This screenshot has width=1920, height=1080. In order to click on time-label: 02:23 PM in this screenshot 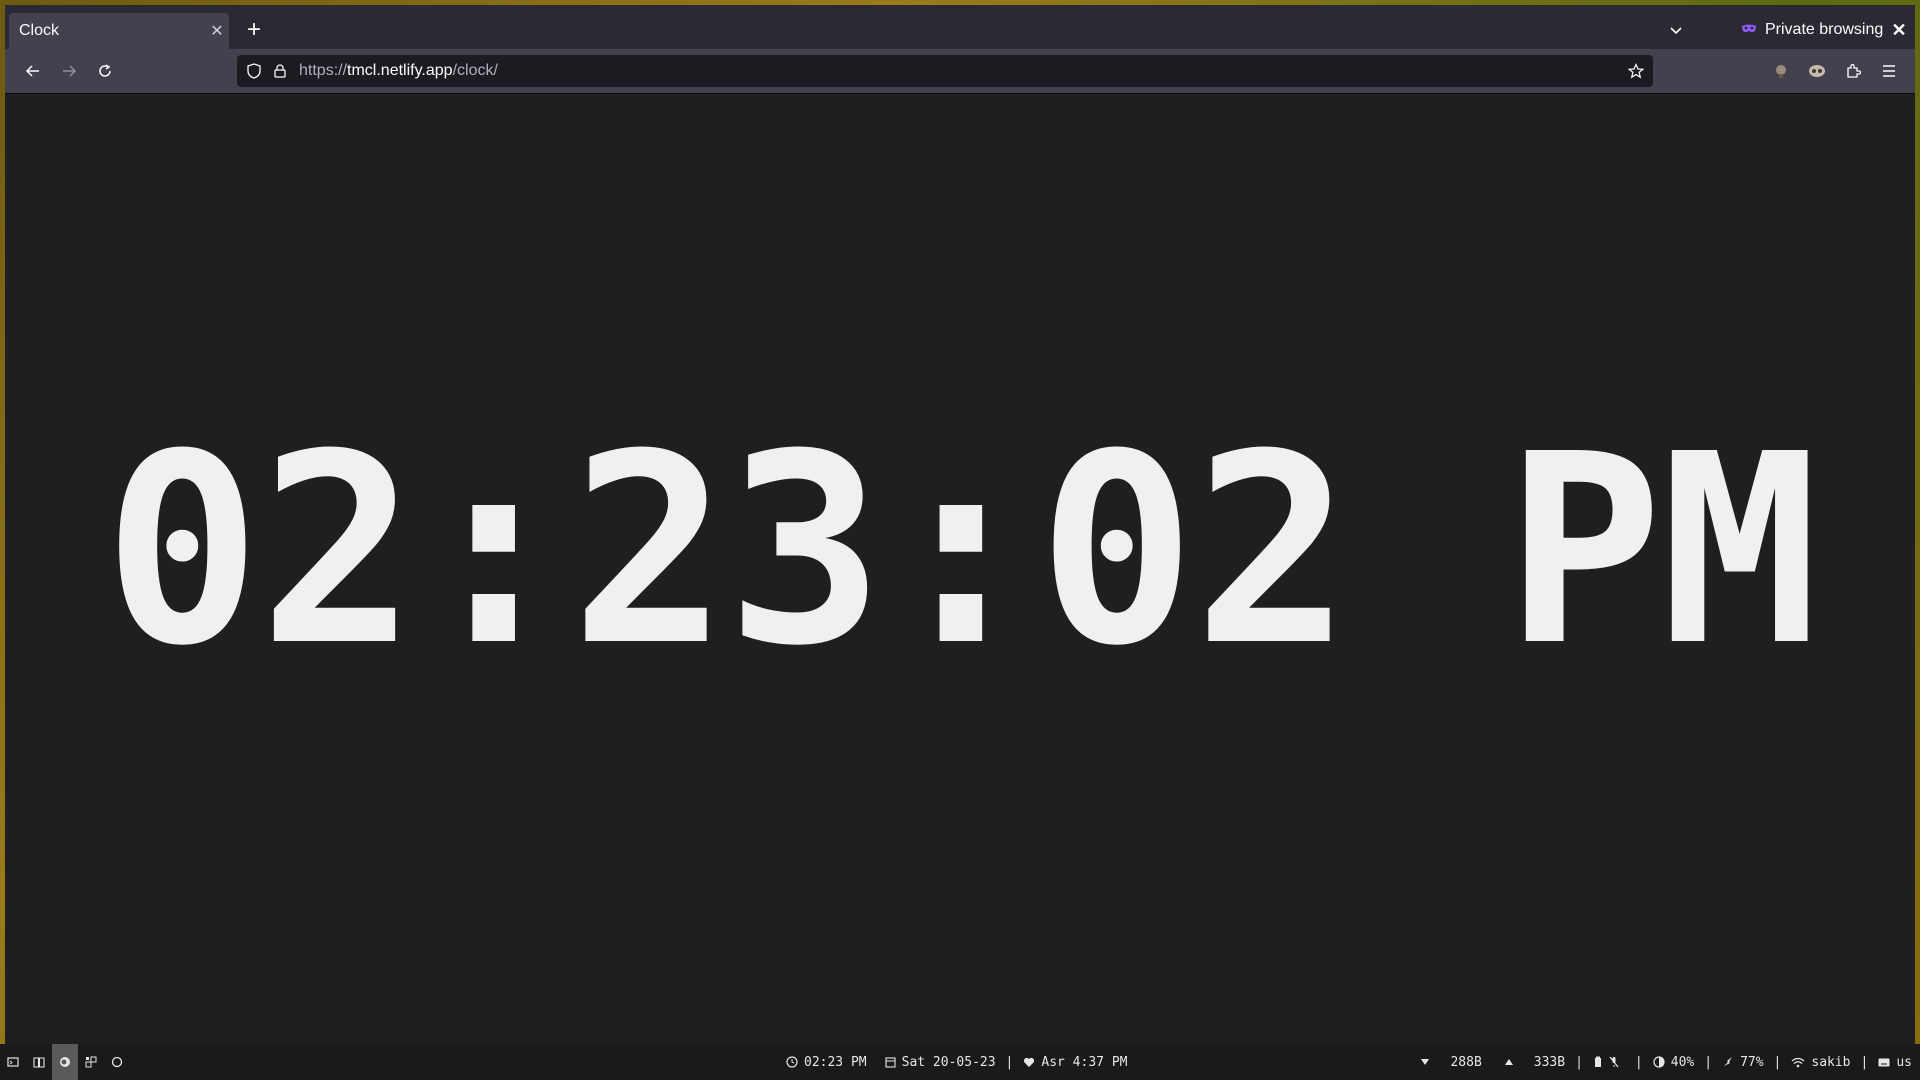, I will do `click(835, 1062)`.